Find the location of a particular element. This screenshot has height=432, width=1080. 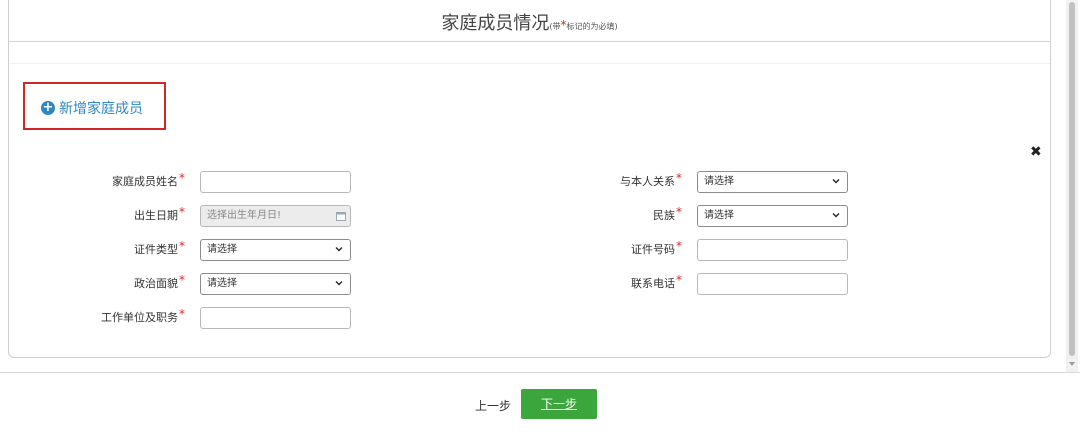

phone-input is located at coordinates (772, 284).